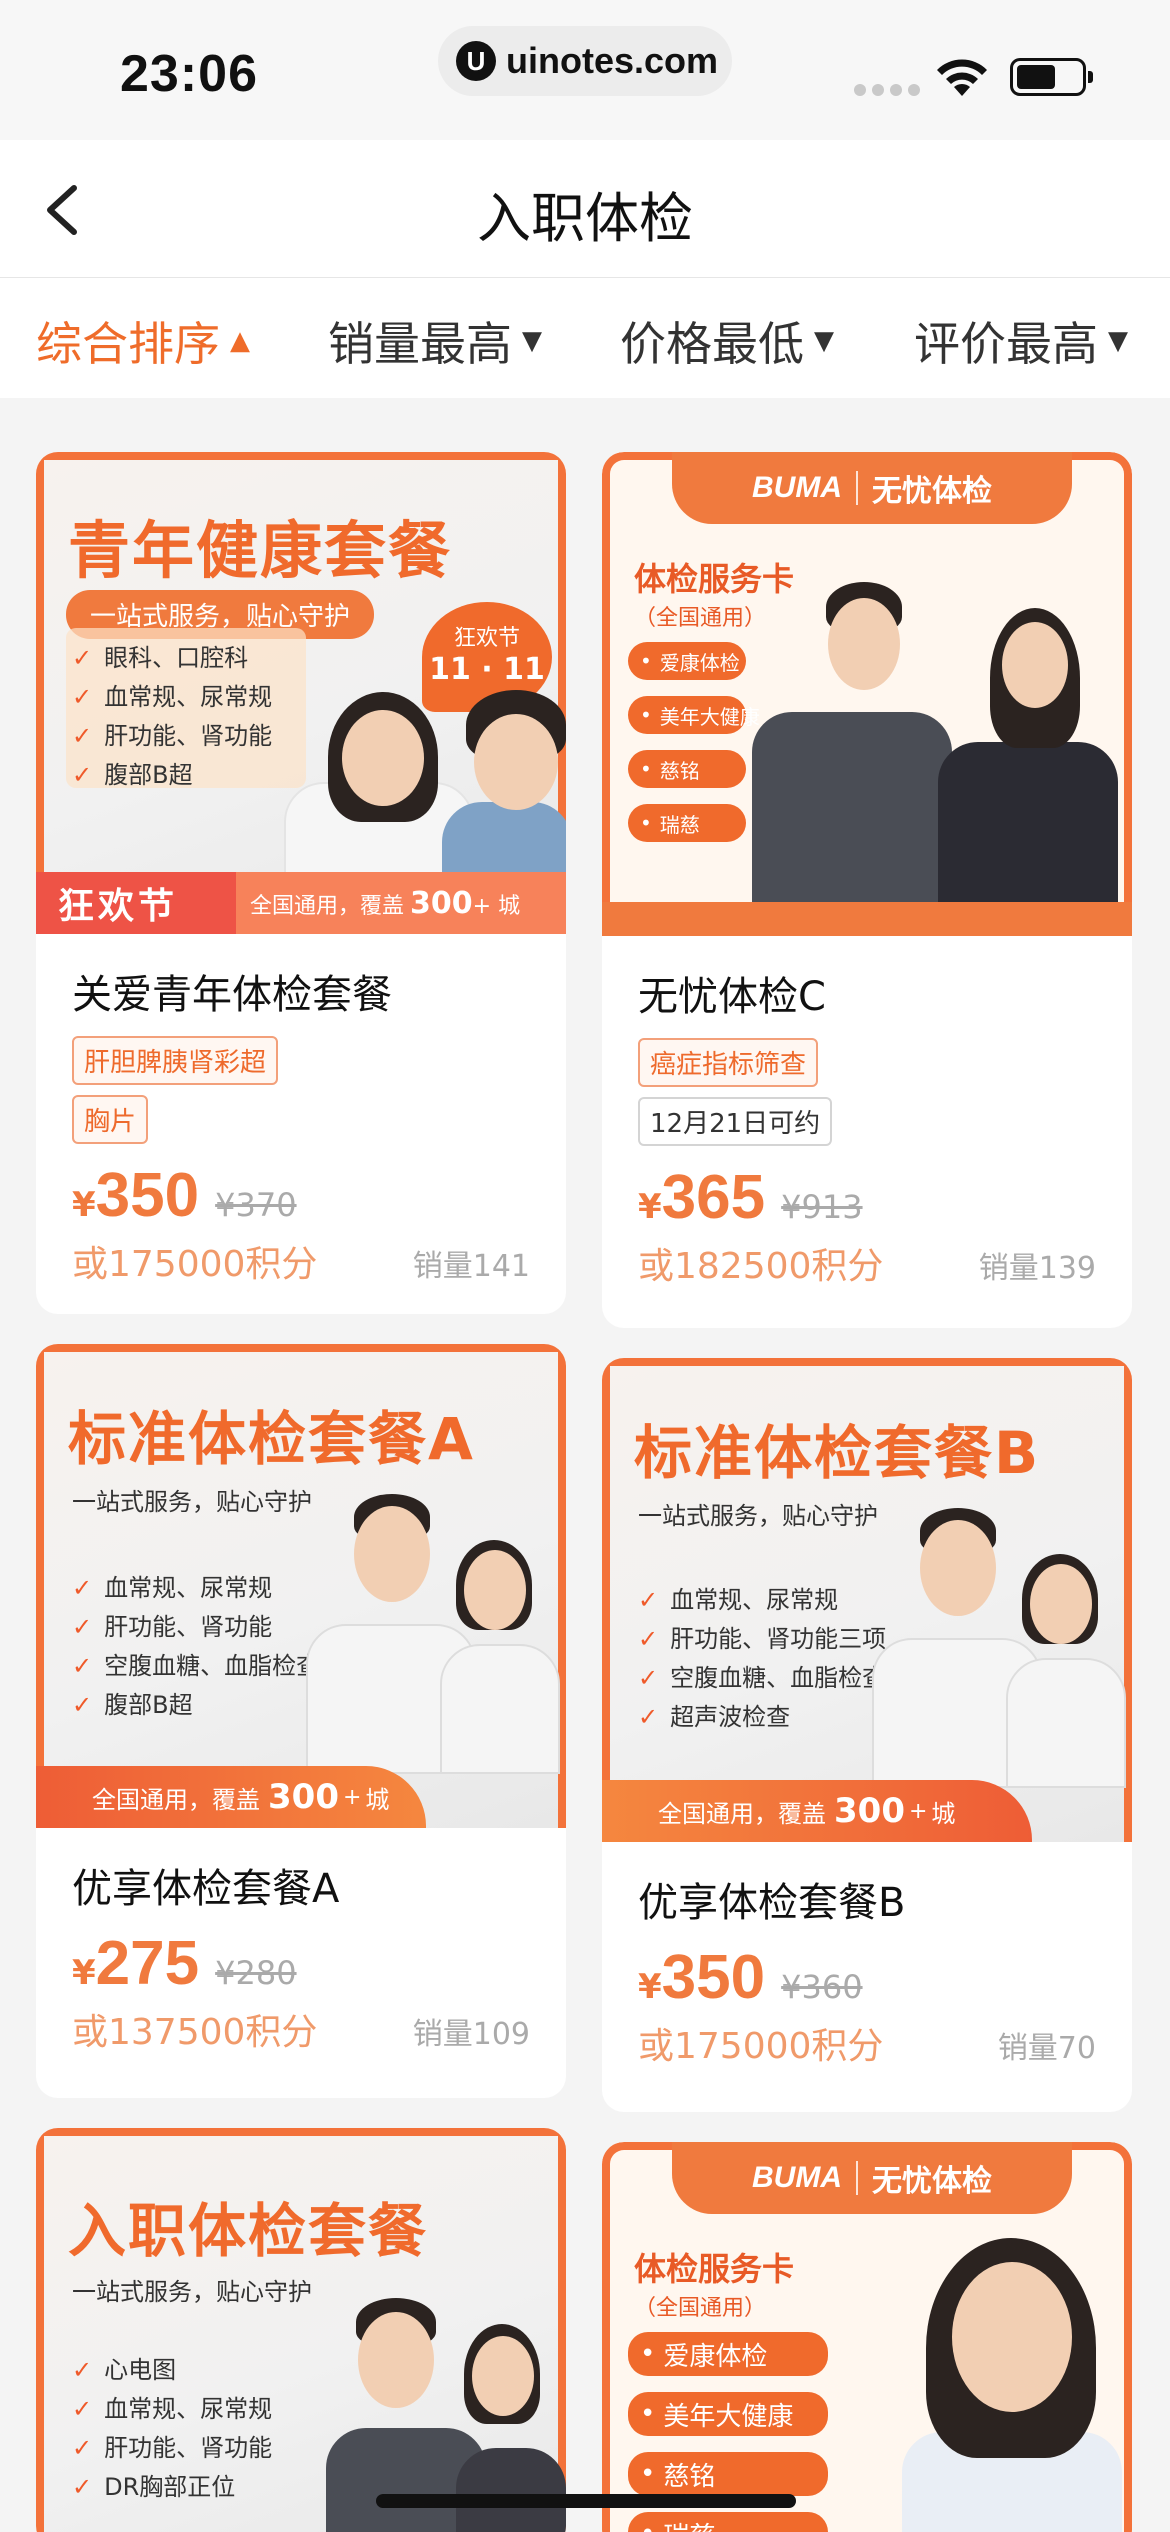  I want to click on battery-icon, so click(1051, 77).